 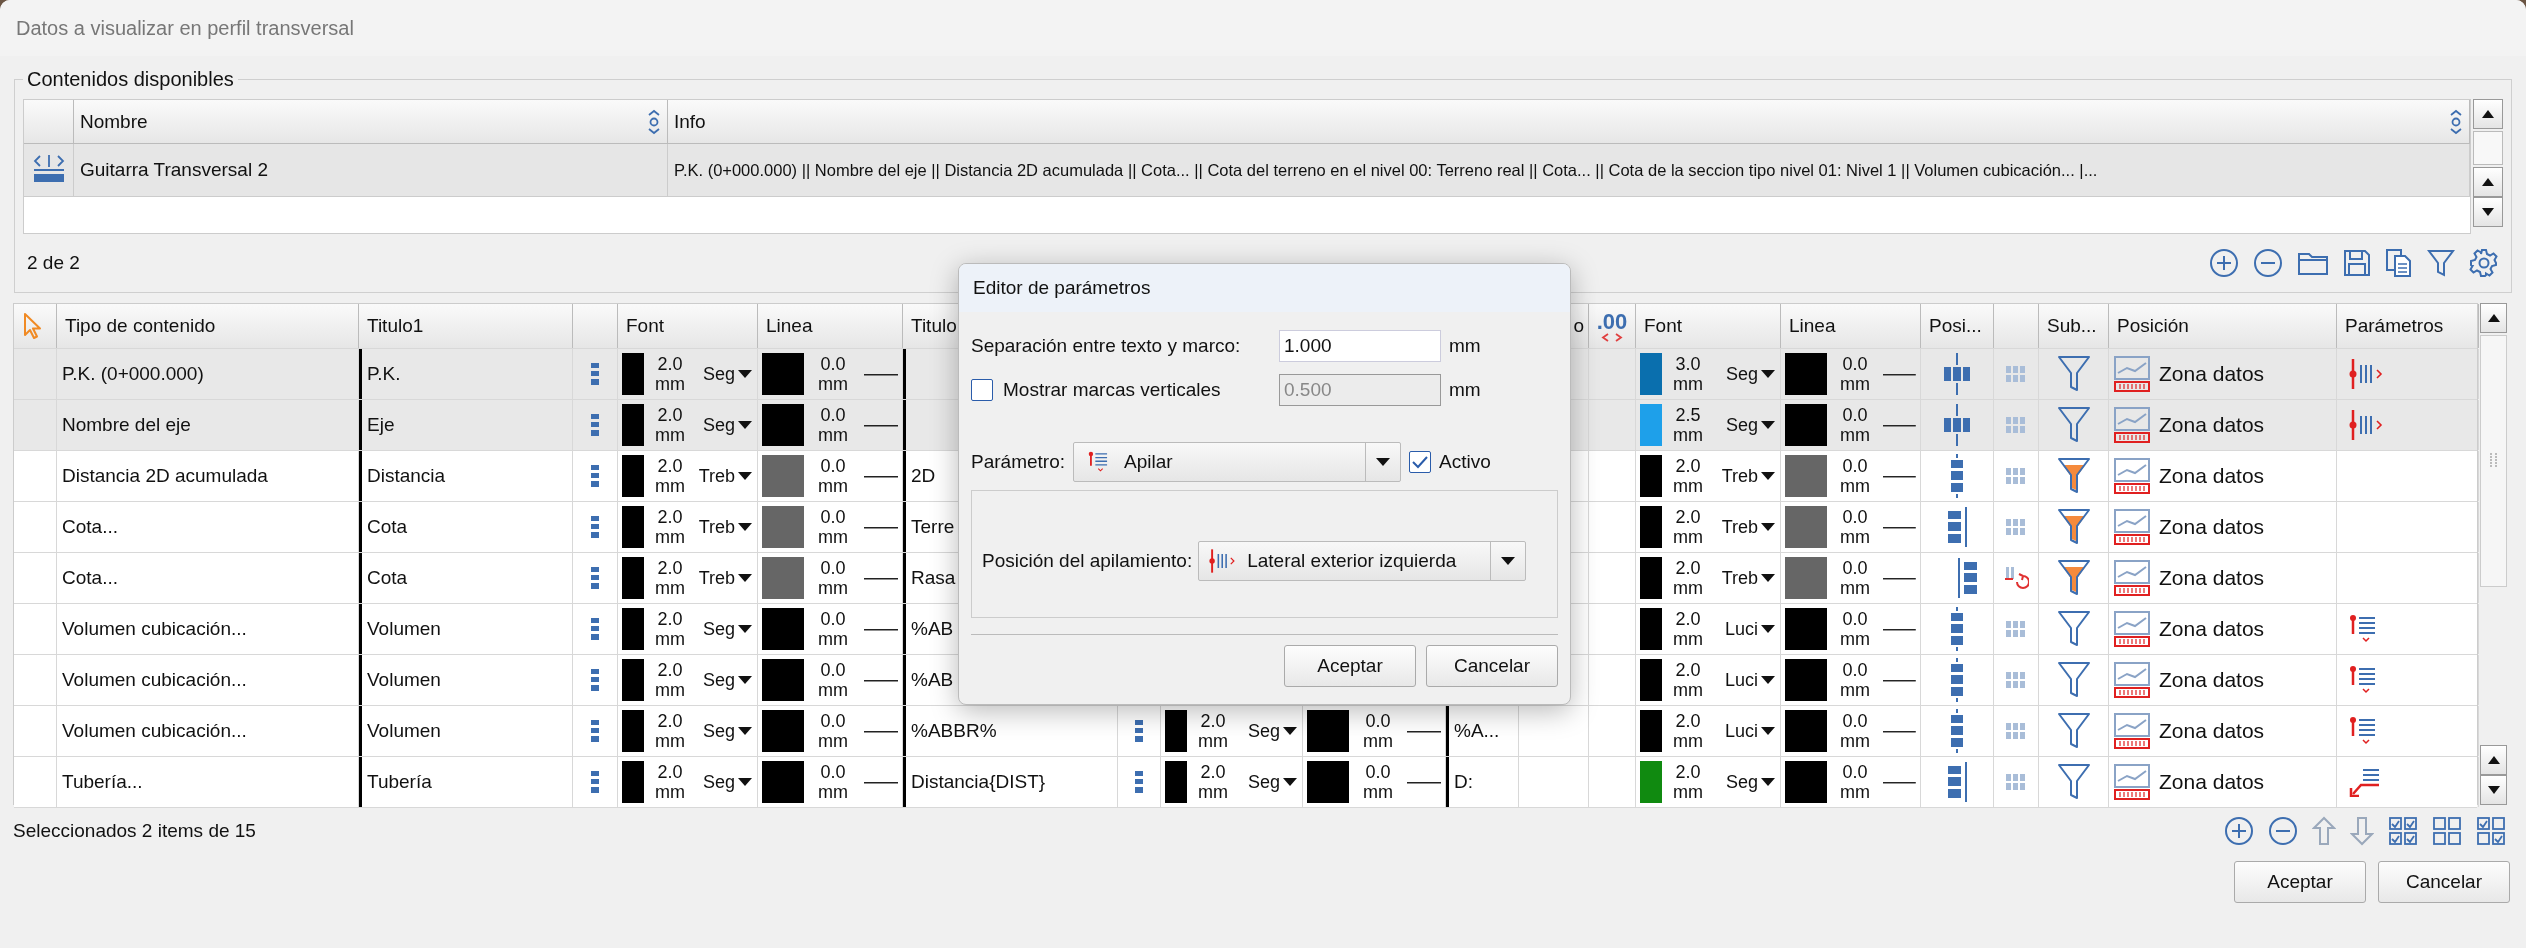 What do you see at coordinates (1010, 782) in the screenshot?
I see `table-cell: Distancia{DIST}` at bounding box center [1010, 782].